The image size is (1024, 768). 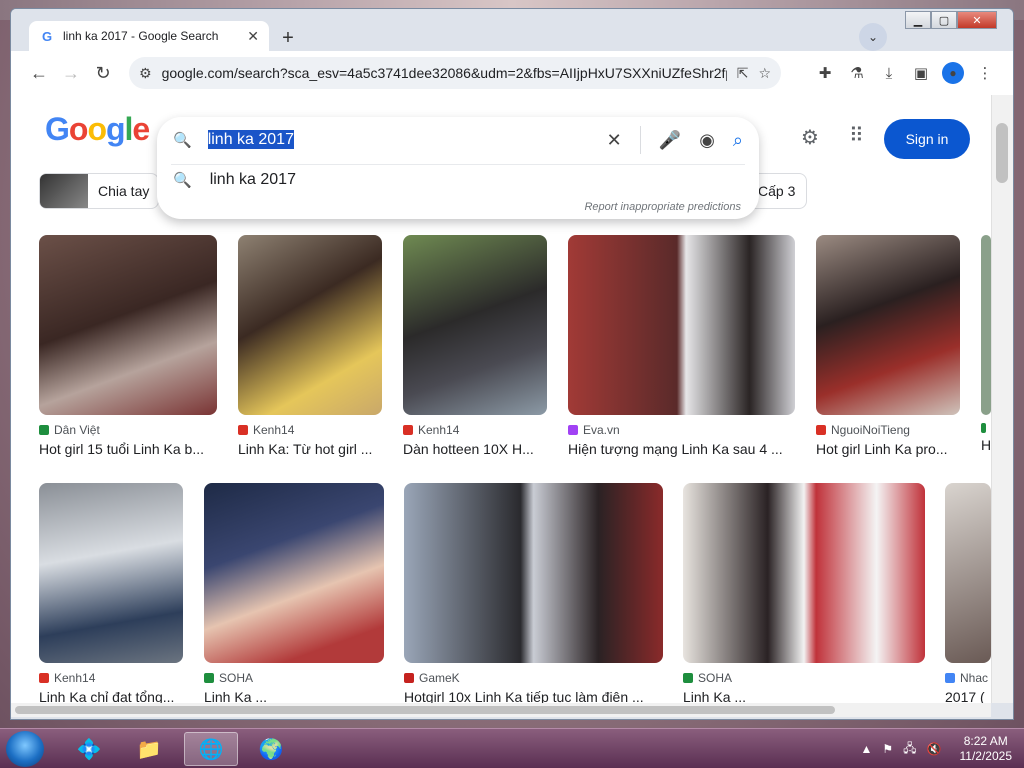 What do you see at coordinates (986, 756) in the screenshot?
I see `clock-date: 11/2/2025` at bounding box center [986, 756].